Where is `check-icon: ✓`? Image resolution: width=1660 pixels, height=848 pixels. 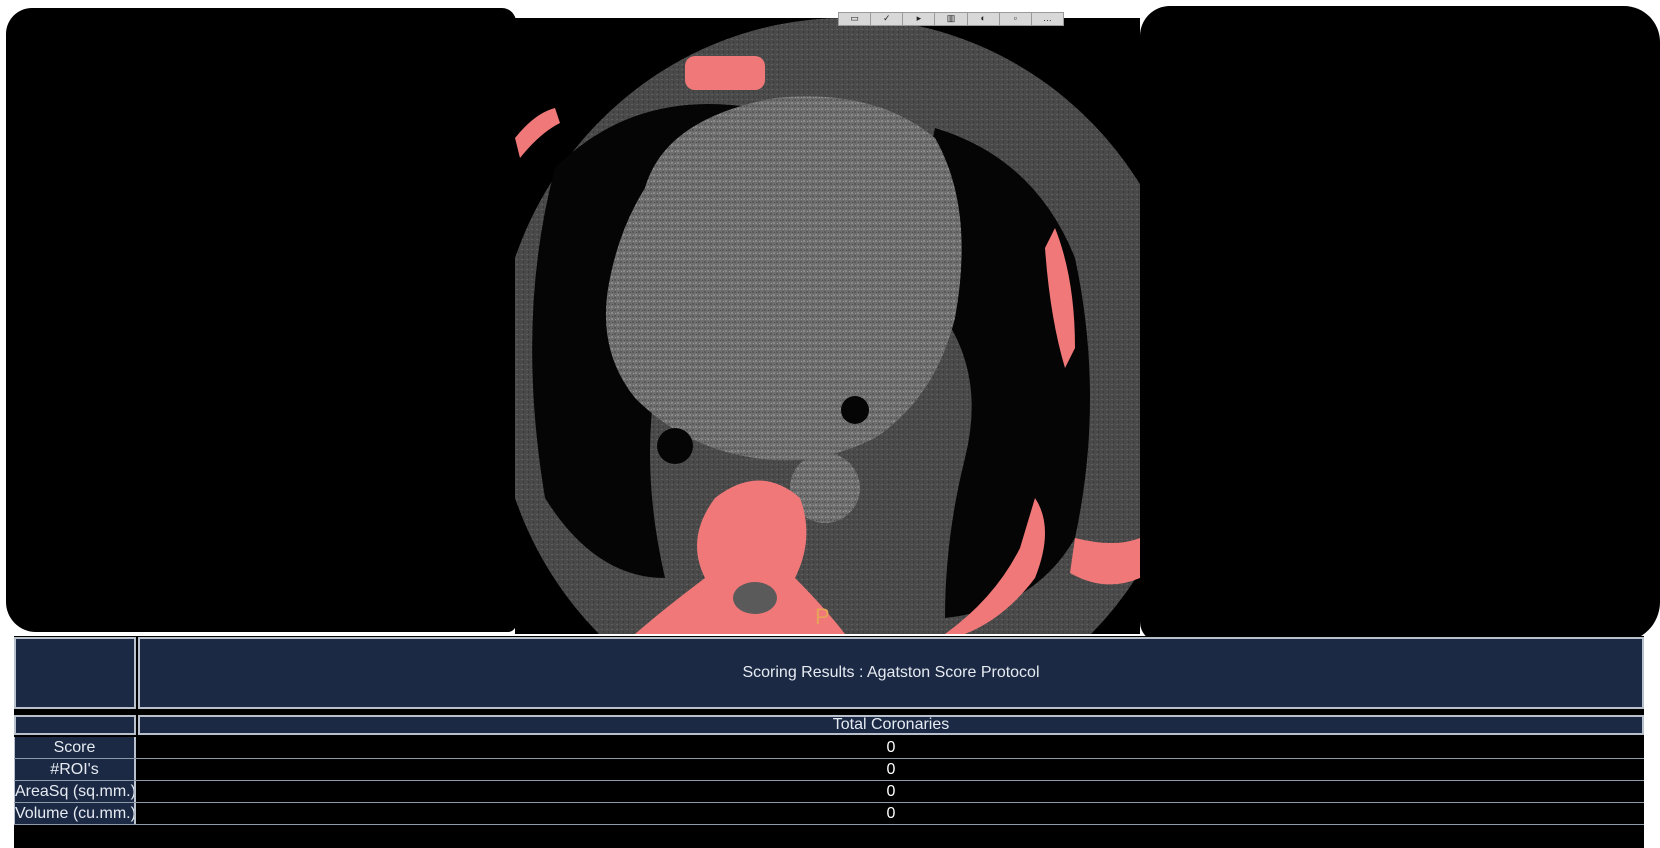 check-icon: ✓ is located at coordinates (887, 19).